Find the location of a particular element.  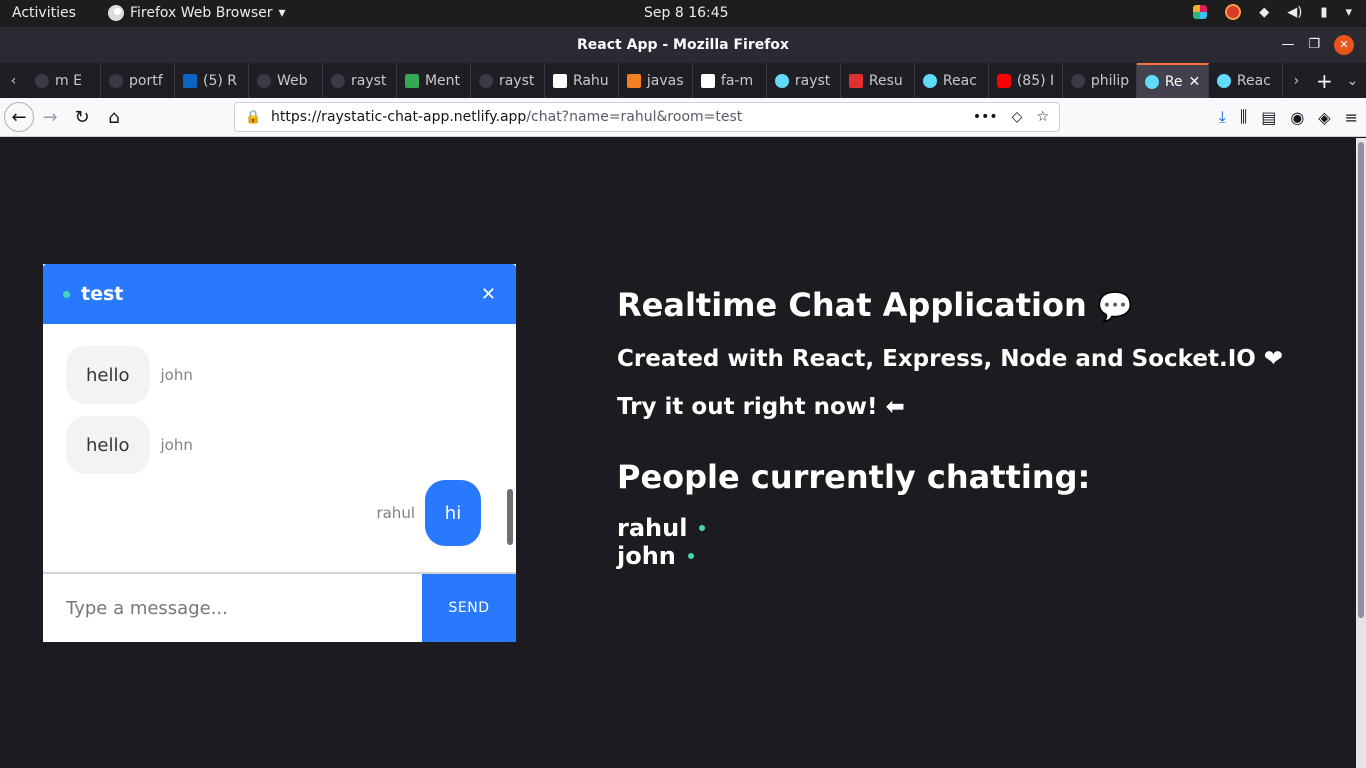

browser-tab: m E is located at coordinates (64, 80).